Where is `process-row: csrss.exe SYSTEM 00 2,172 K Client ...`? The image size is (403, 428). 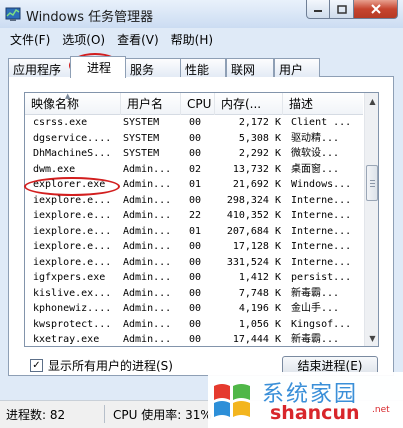
process-row: csrss.exe SYSTEM 00 2,172 K Client ... is located at coordinates (194, 123).